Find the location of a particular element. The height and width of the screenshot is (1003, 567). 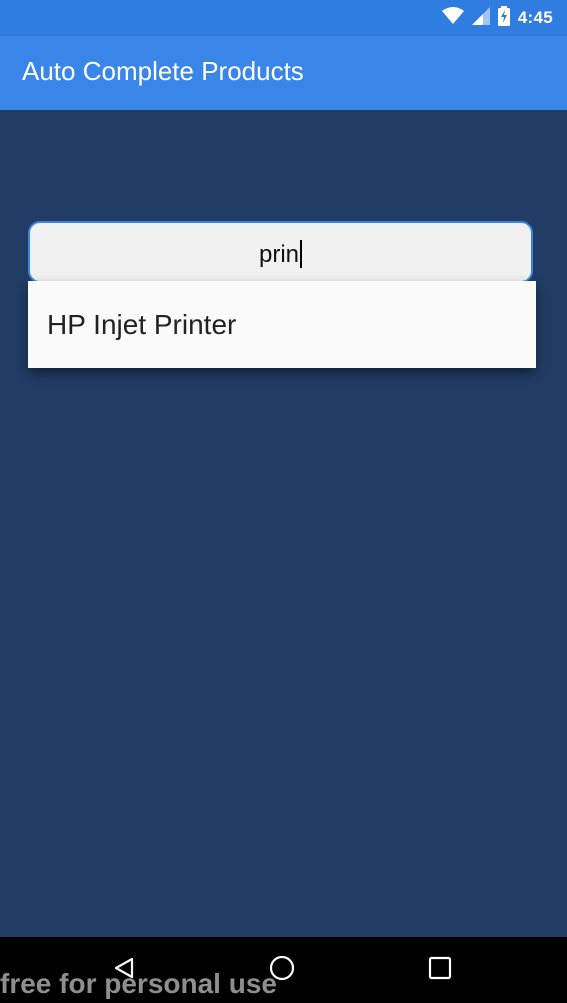

suggestions-dropdown: HP Injet Printer is located at coordinates (282, 324).